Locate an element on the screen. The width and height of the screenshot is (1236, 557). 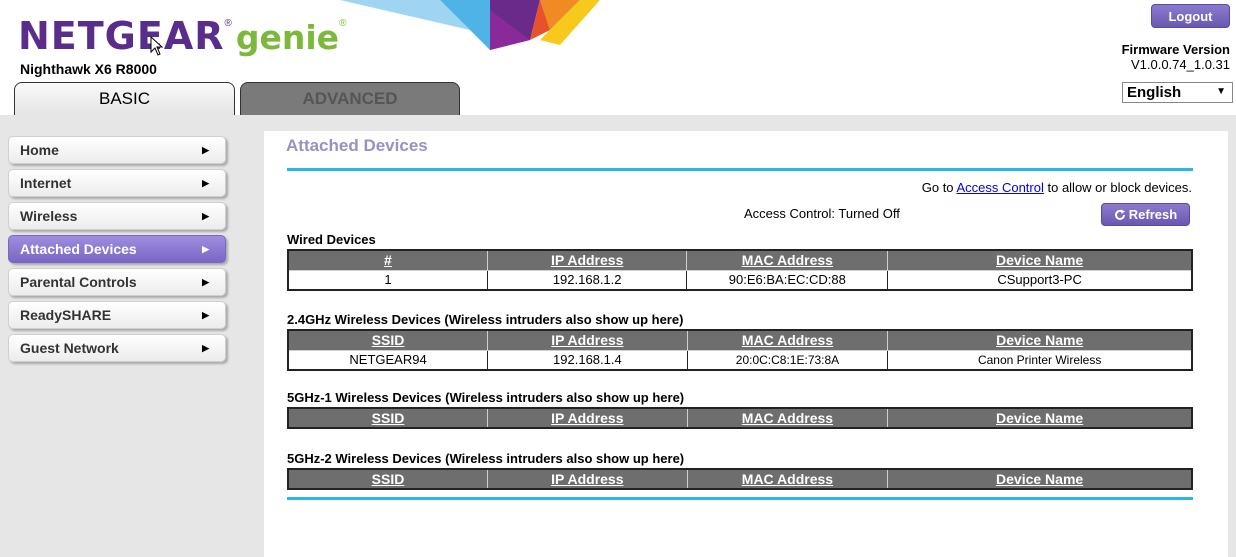
sidebar-item-label: Internet is located at coordinates (46, 183).